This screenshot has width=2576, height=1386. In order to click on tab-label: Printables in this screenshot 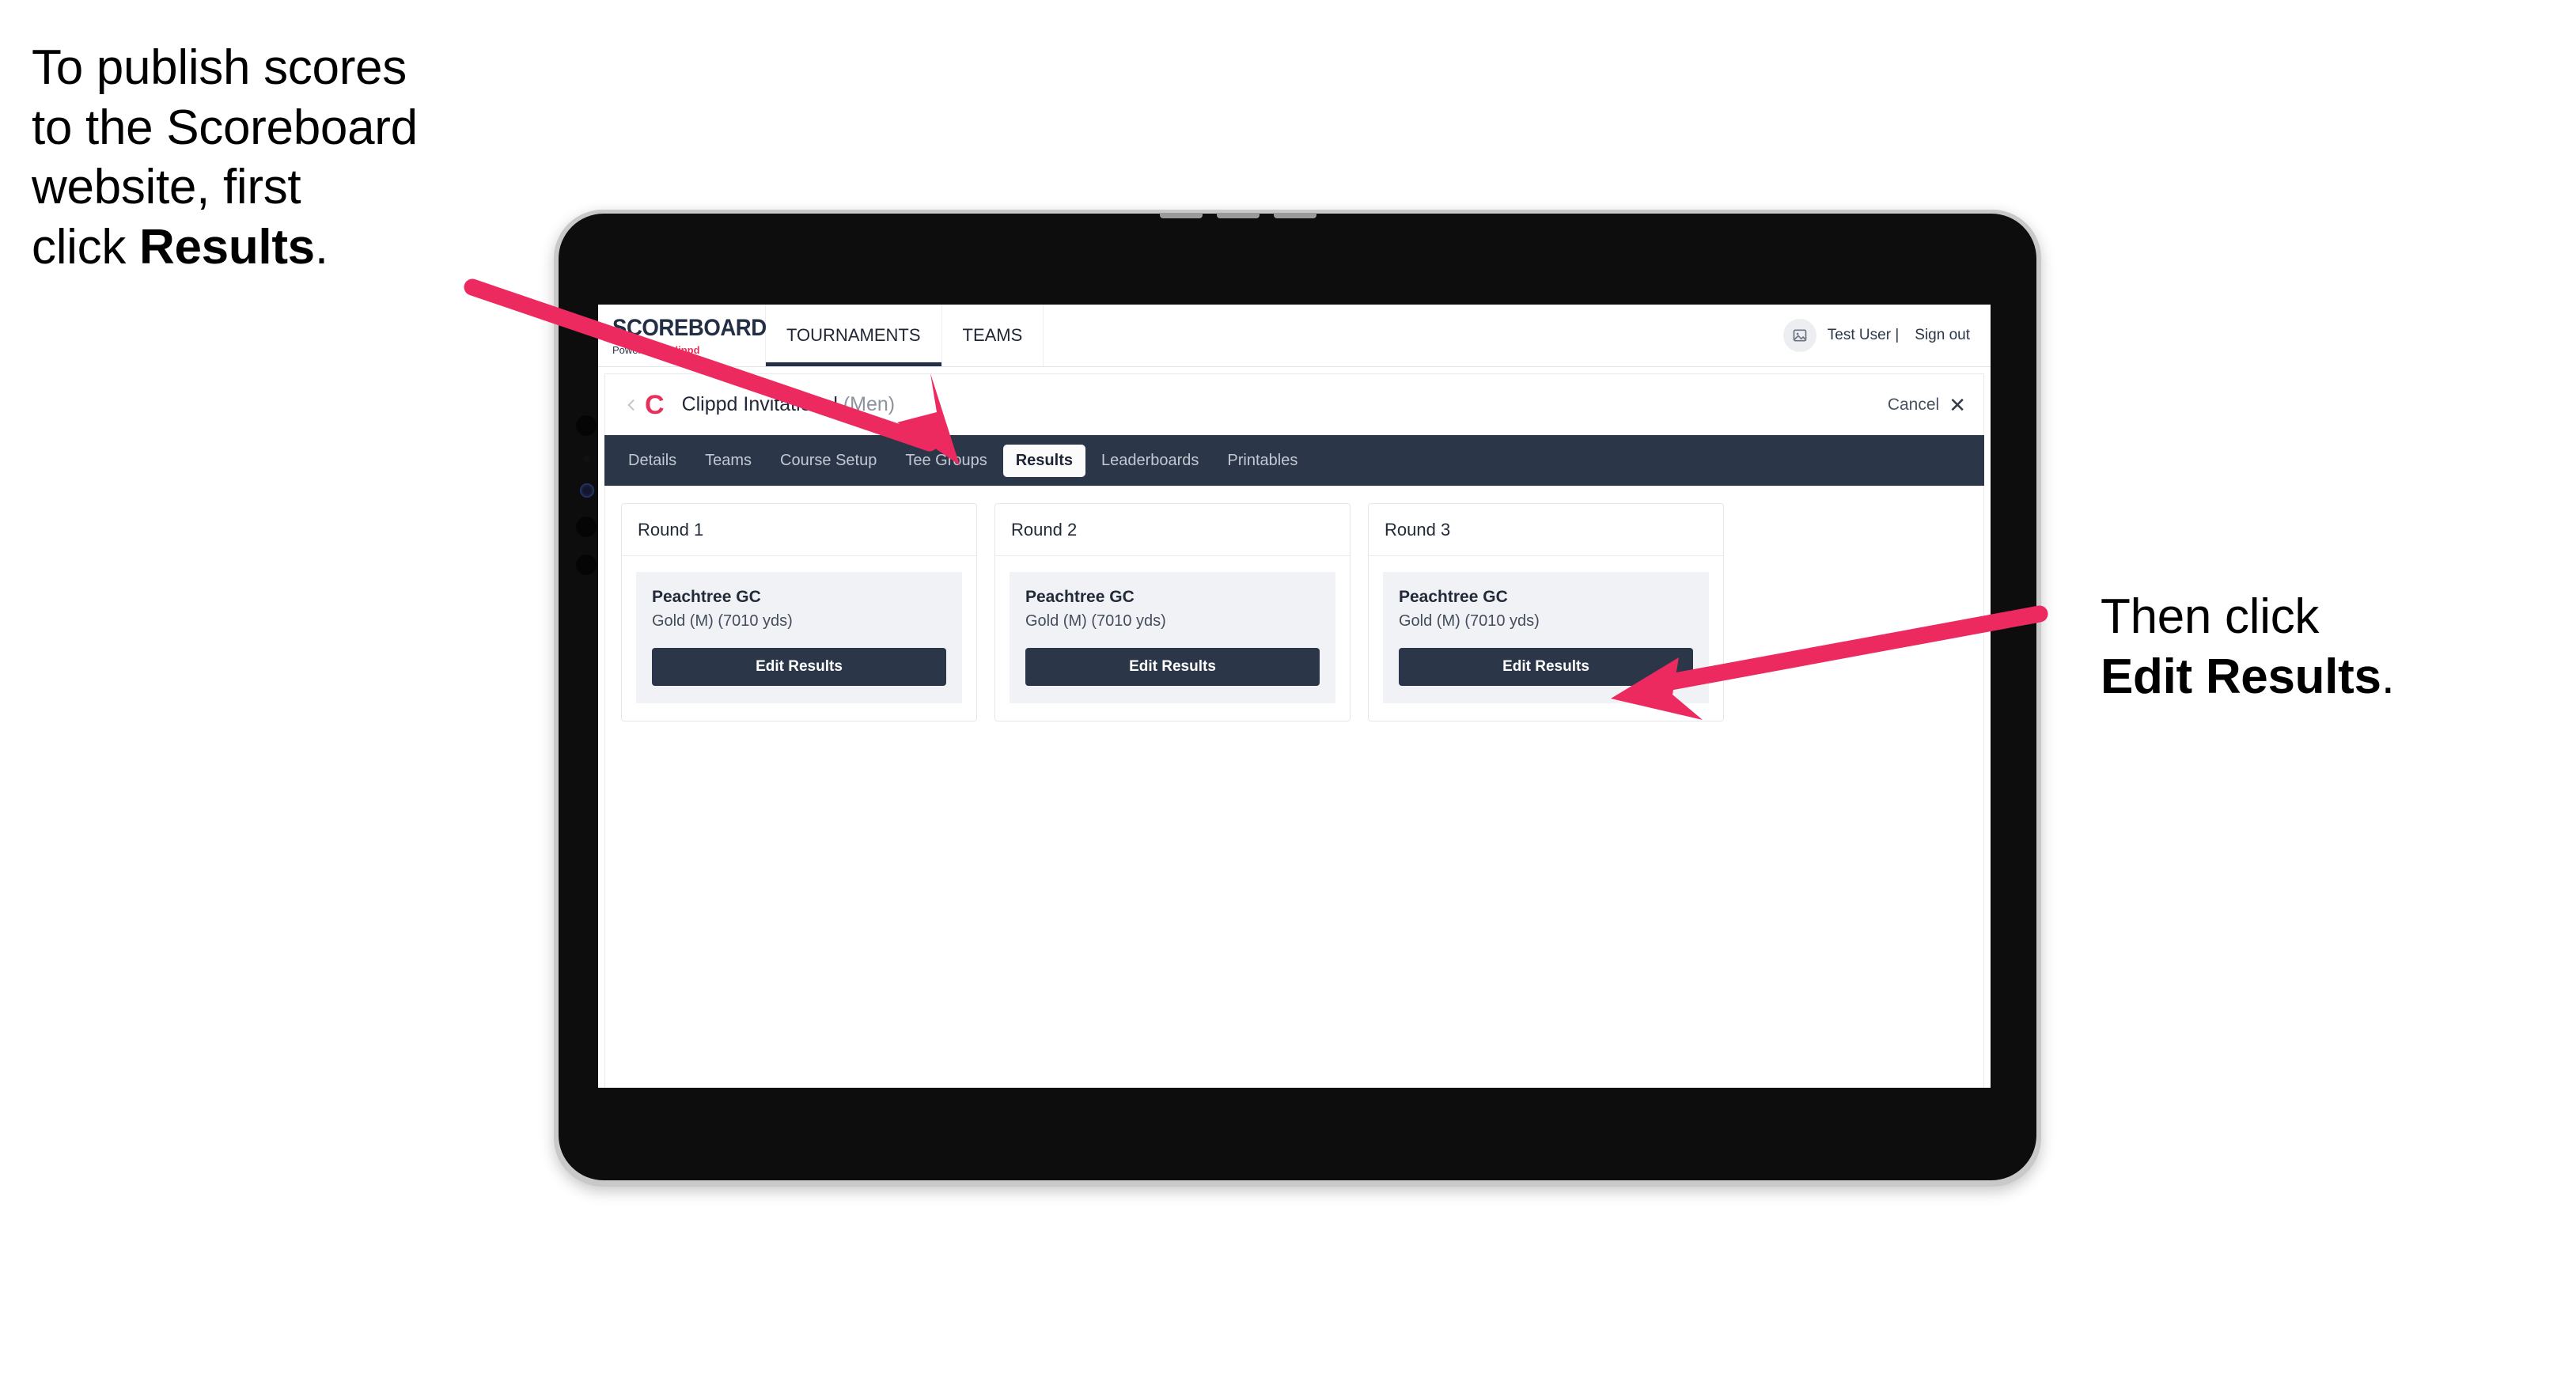, I will do `click(1262, 460)`.